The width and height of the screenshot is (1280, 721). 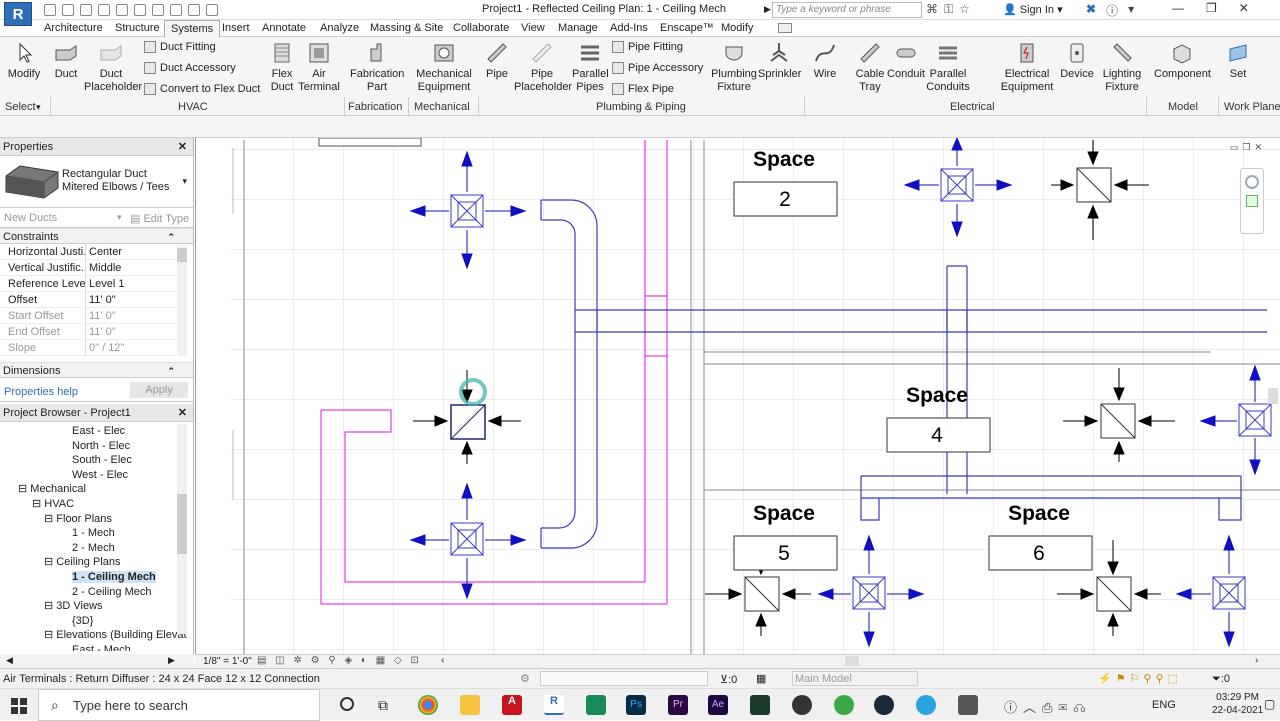 What do you see at coordinates (236, 28) in the screenshot?
I see `tab-insert: Insert` at bounding box center [236, 28].